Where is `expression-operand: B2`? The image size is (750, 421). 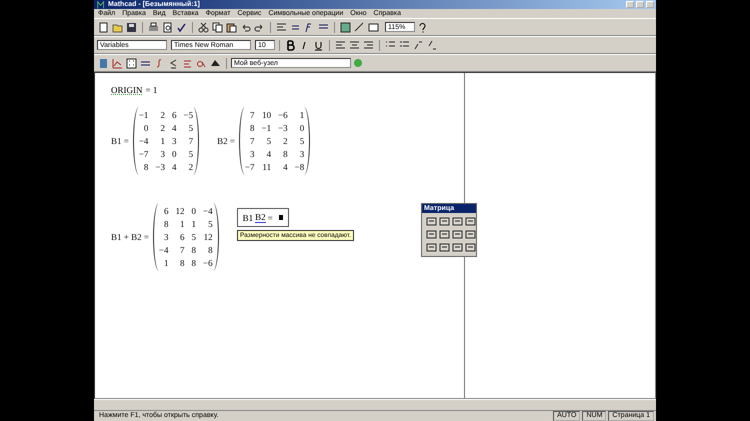
expression-operand: B2 is located at coordinates (260, 217).